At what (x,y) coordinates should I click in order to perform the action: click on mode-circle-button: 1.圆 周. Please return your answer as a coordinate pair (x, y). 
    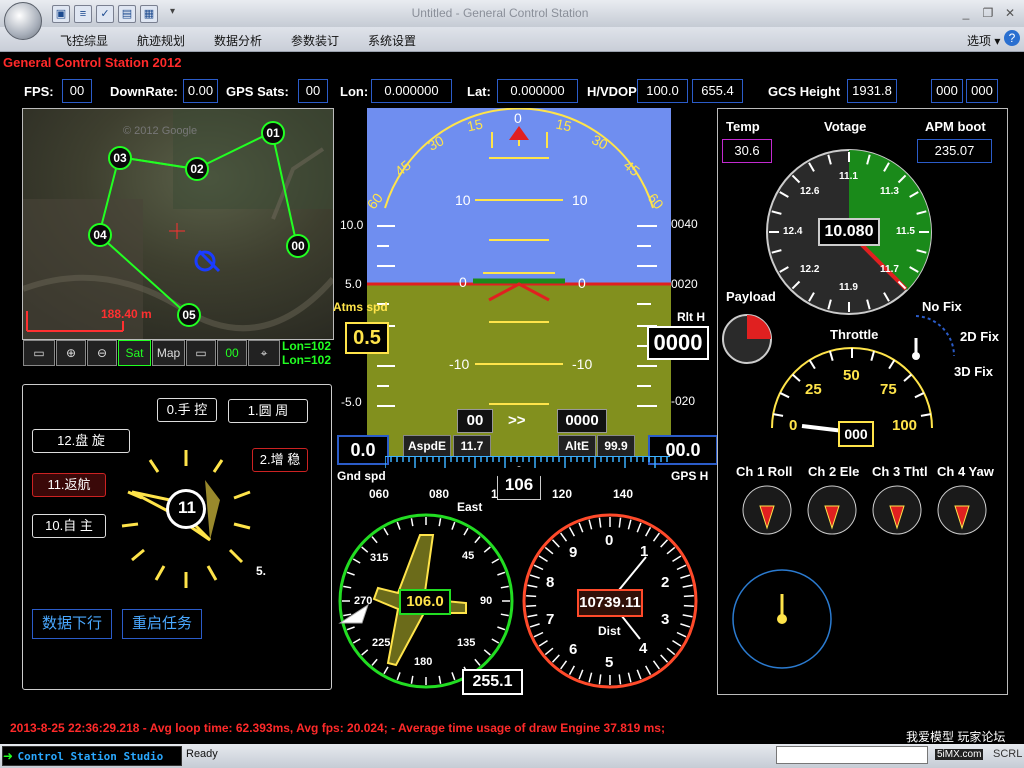
    Looking at the image, I should click on (268, 411).